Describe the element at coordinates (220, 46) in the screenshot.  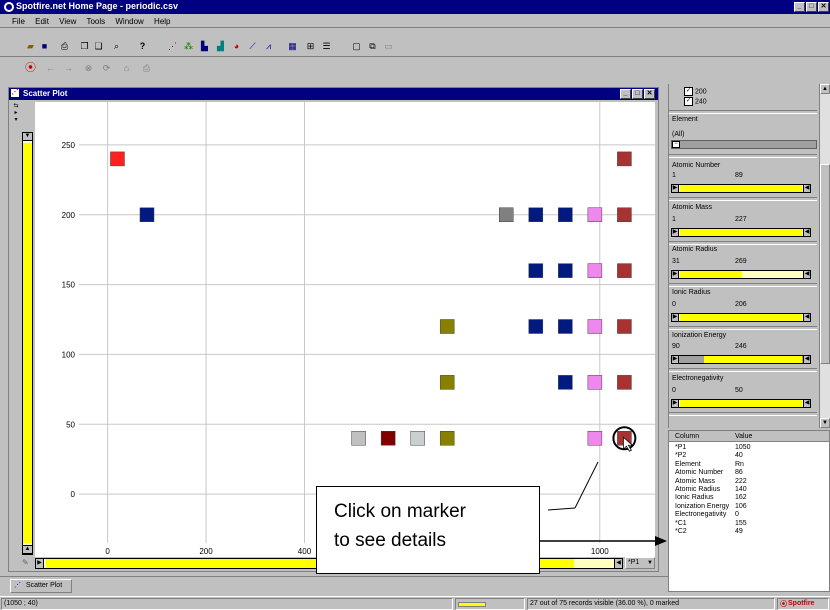
I see `histogram-icon: ▟` at that location.